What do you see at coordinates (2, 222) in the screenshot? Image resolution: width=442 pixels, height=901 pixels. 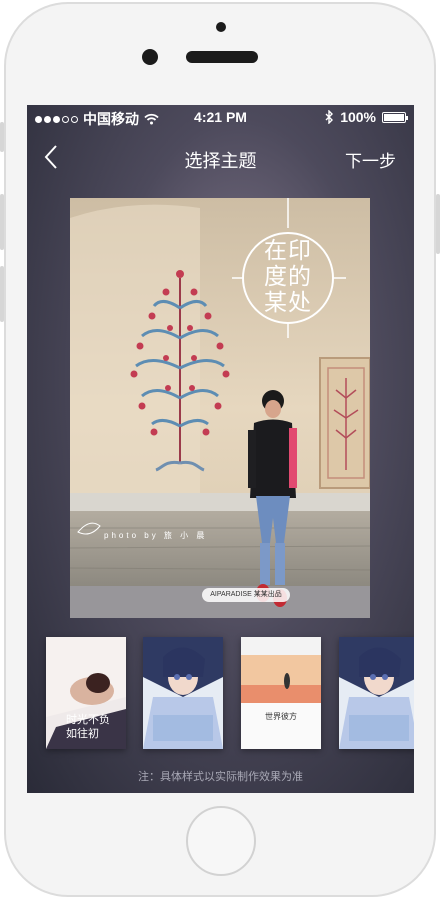 I see `volume-up-button` at bounding box center [2, 222].